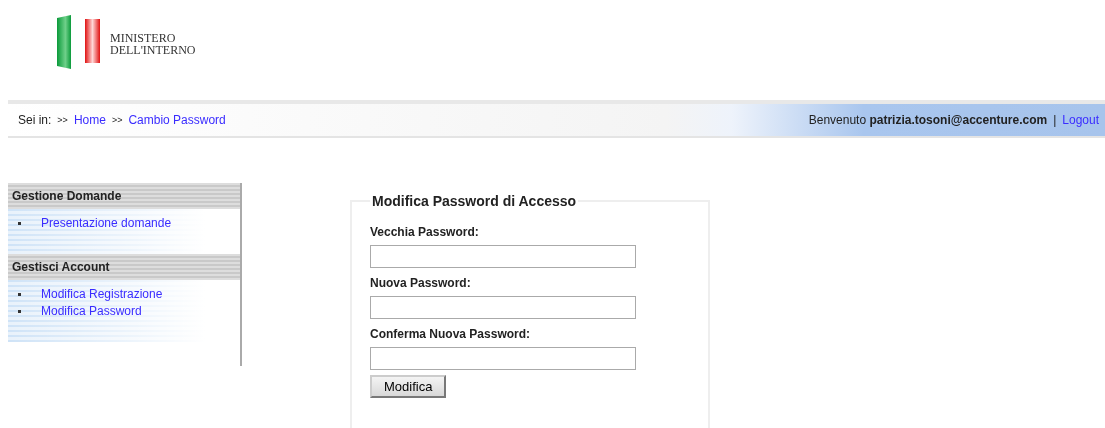 The image size is (1105, 428). What do you see at coordinates (451, 334) in the screenshot?
I see `field-label: Conferma Nuova Password:` at bounding box center [451, 334].